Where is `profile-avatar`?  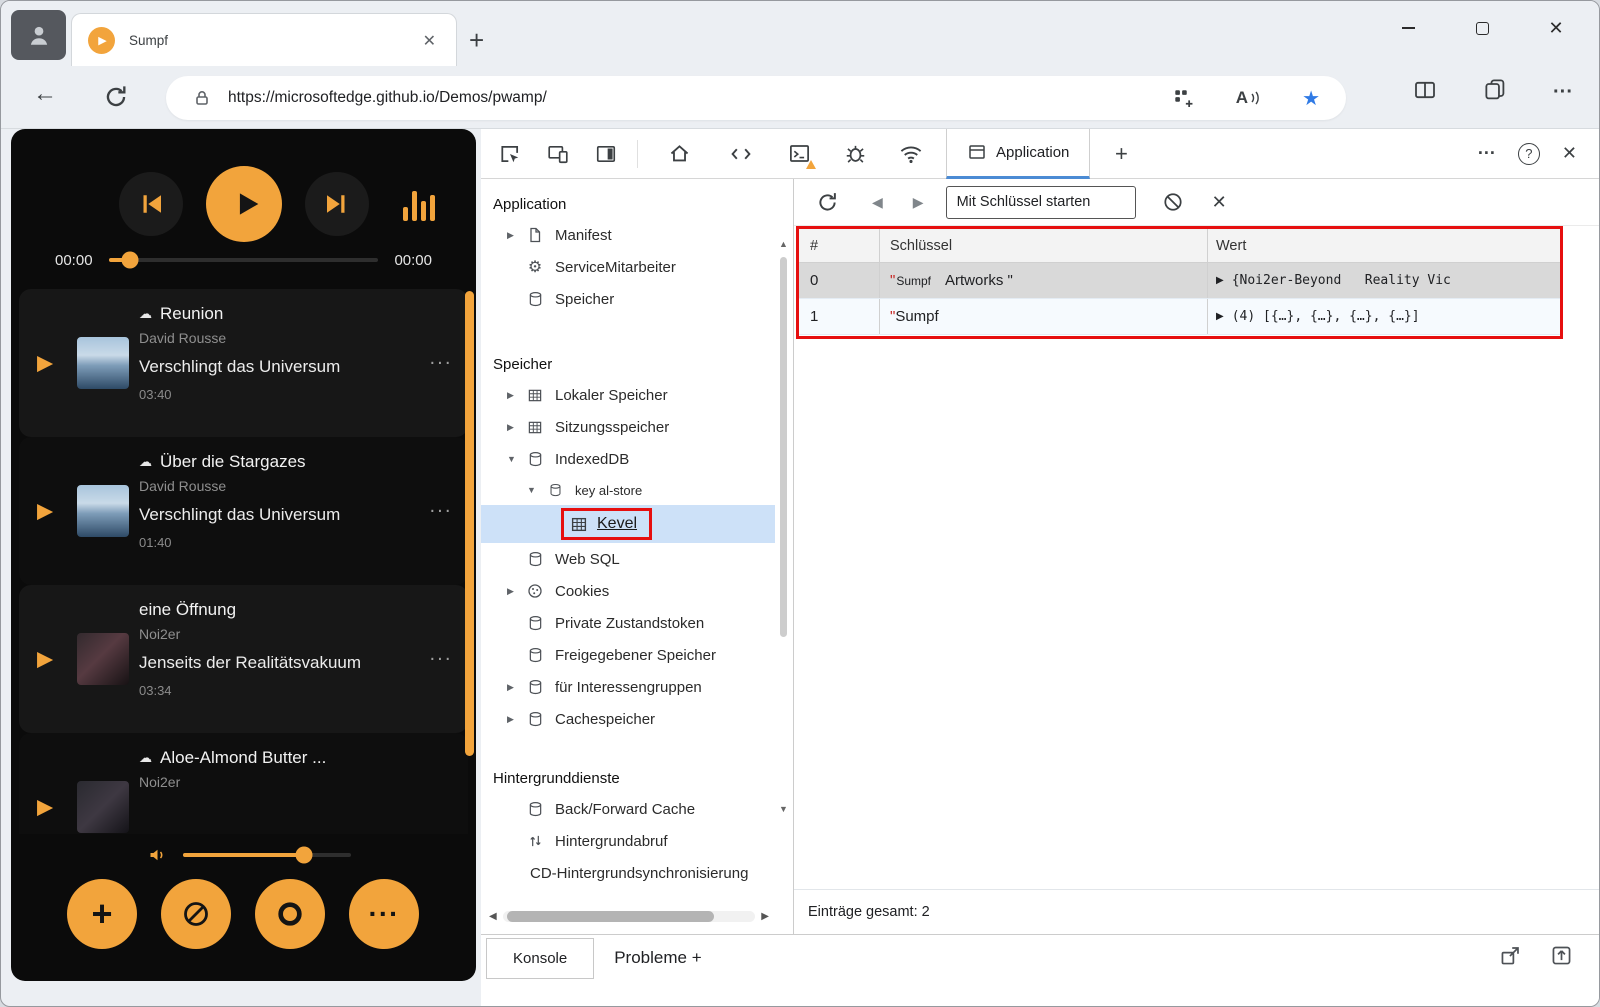
profile-avatar is located at coordinates (38, 35).